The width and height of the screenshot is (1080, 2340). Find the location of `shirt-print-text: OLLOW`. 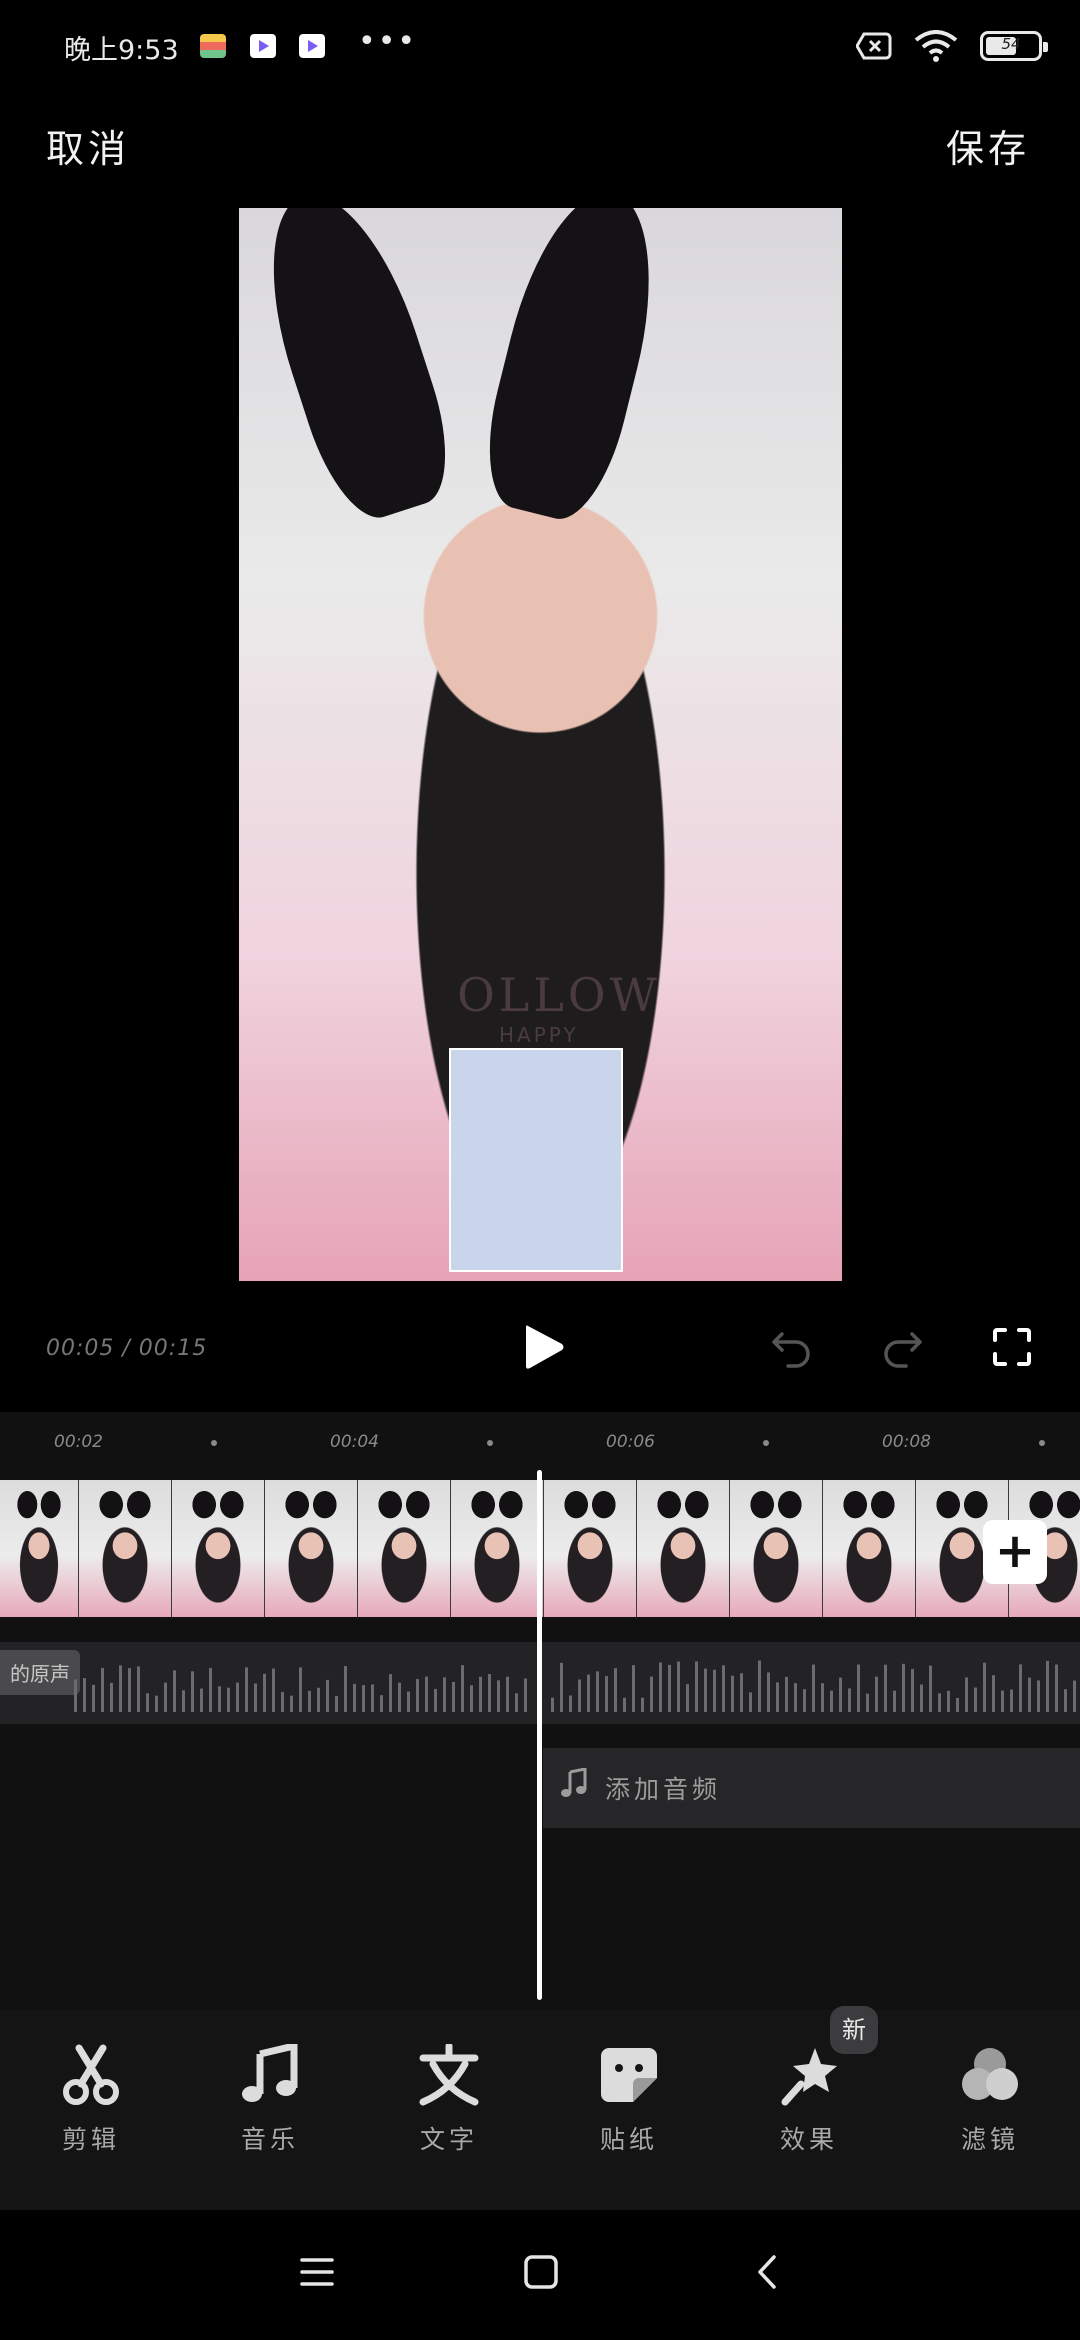

shirt-print-text: OLLOW is located at coordinates (559, 995).